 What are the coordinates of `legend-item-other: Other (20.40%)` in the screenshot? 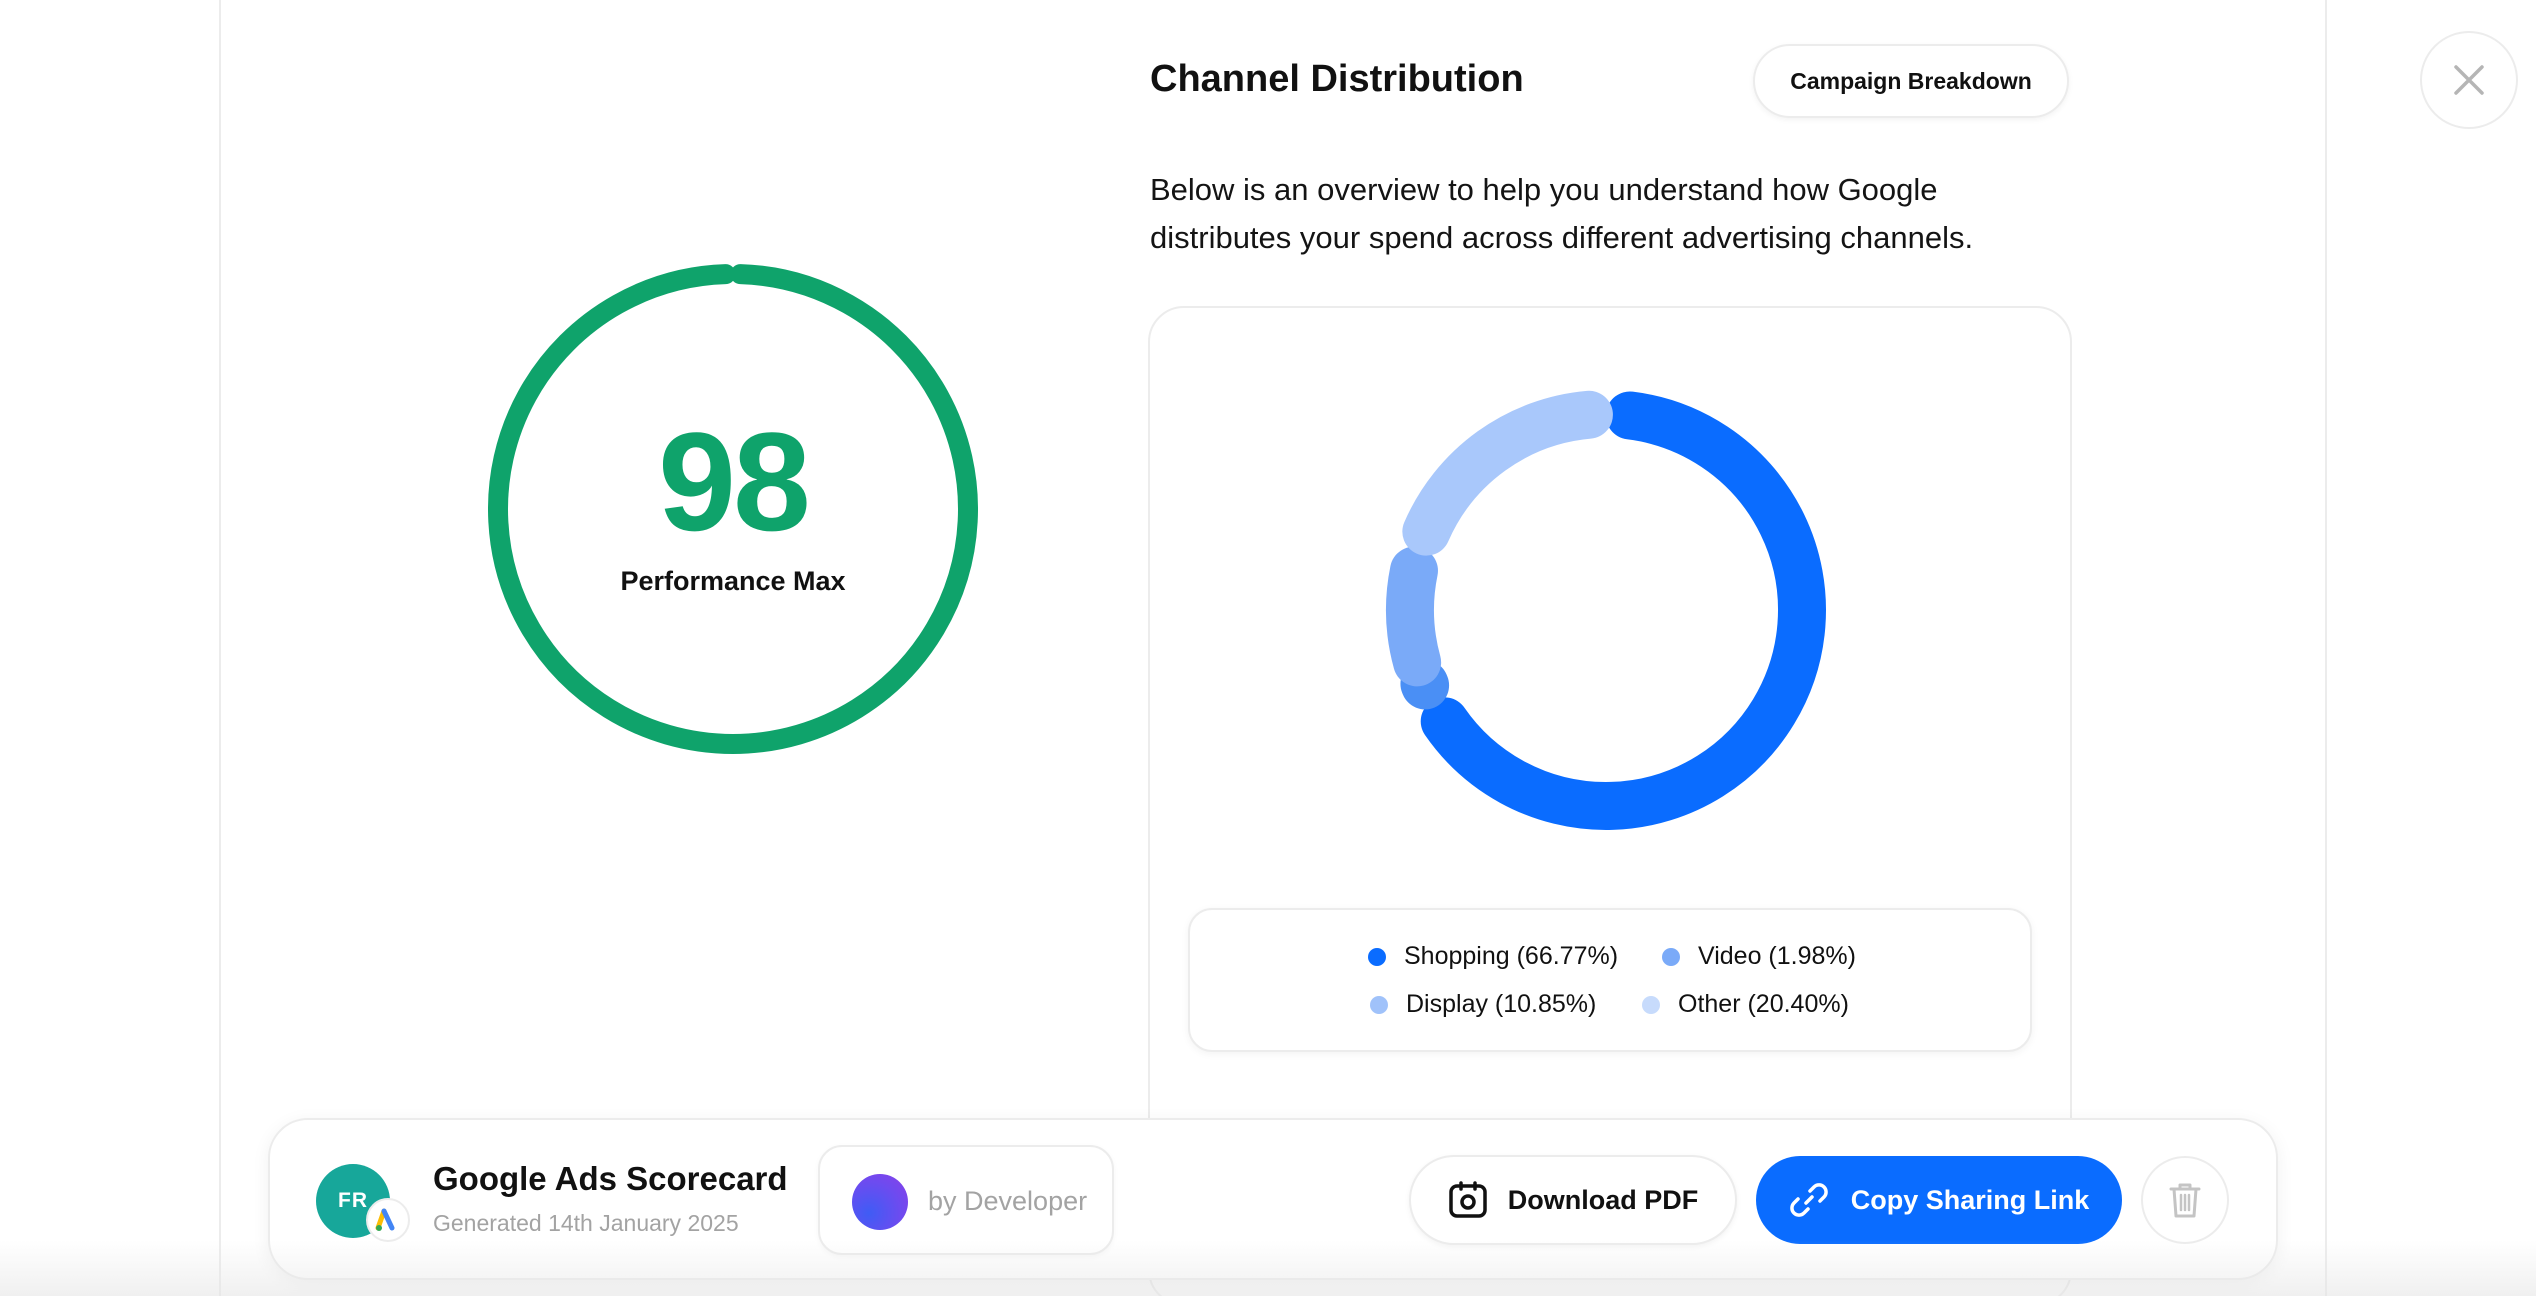 It's located at (1745, 1004).